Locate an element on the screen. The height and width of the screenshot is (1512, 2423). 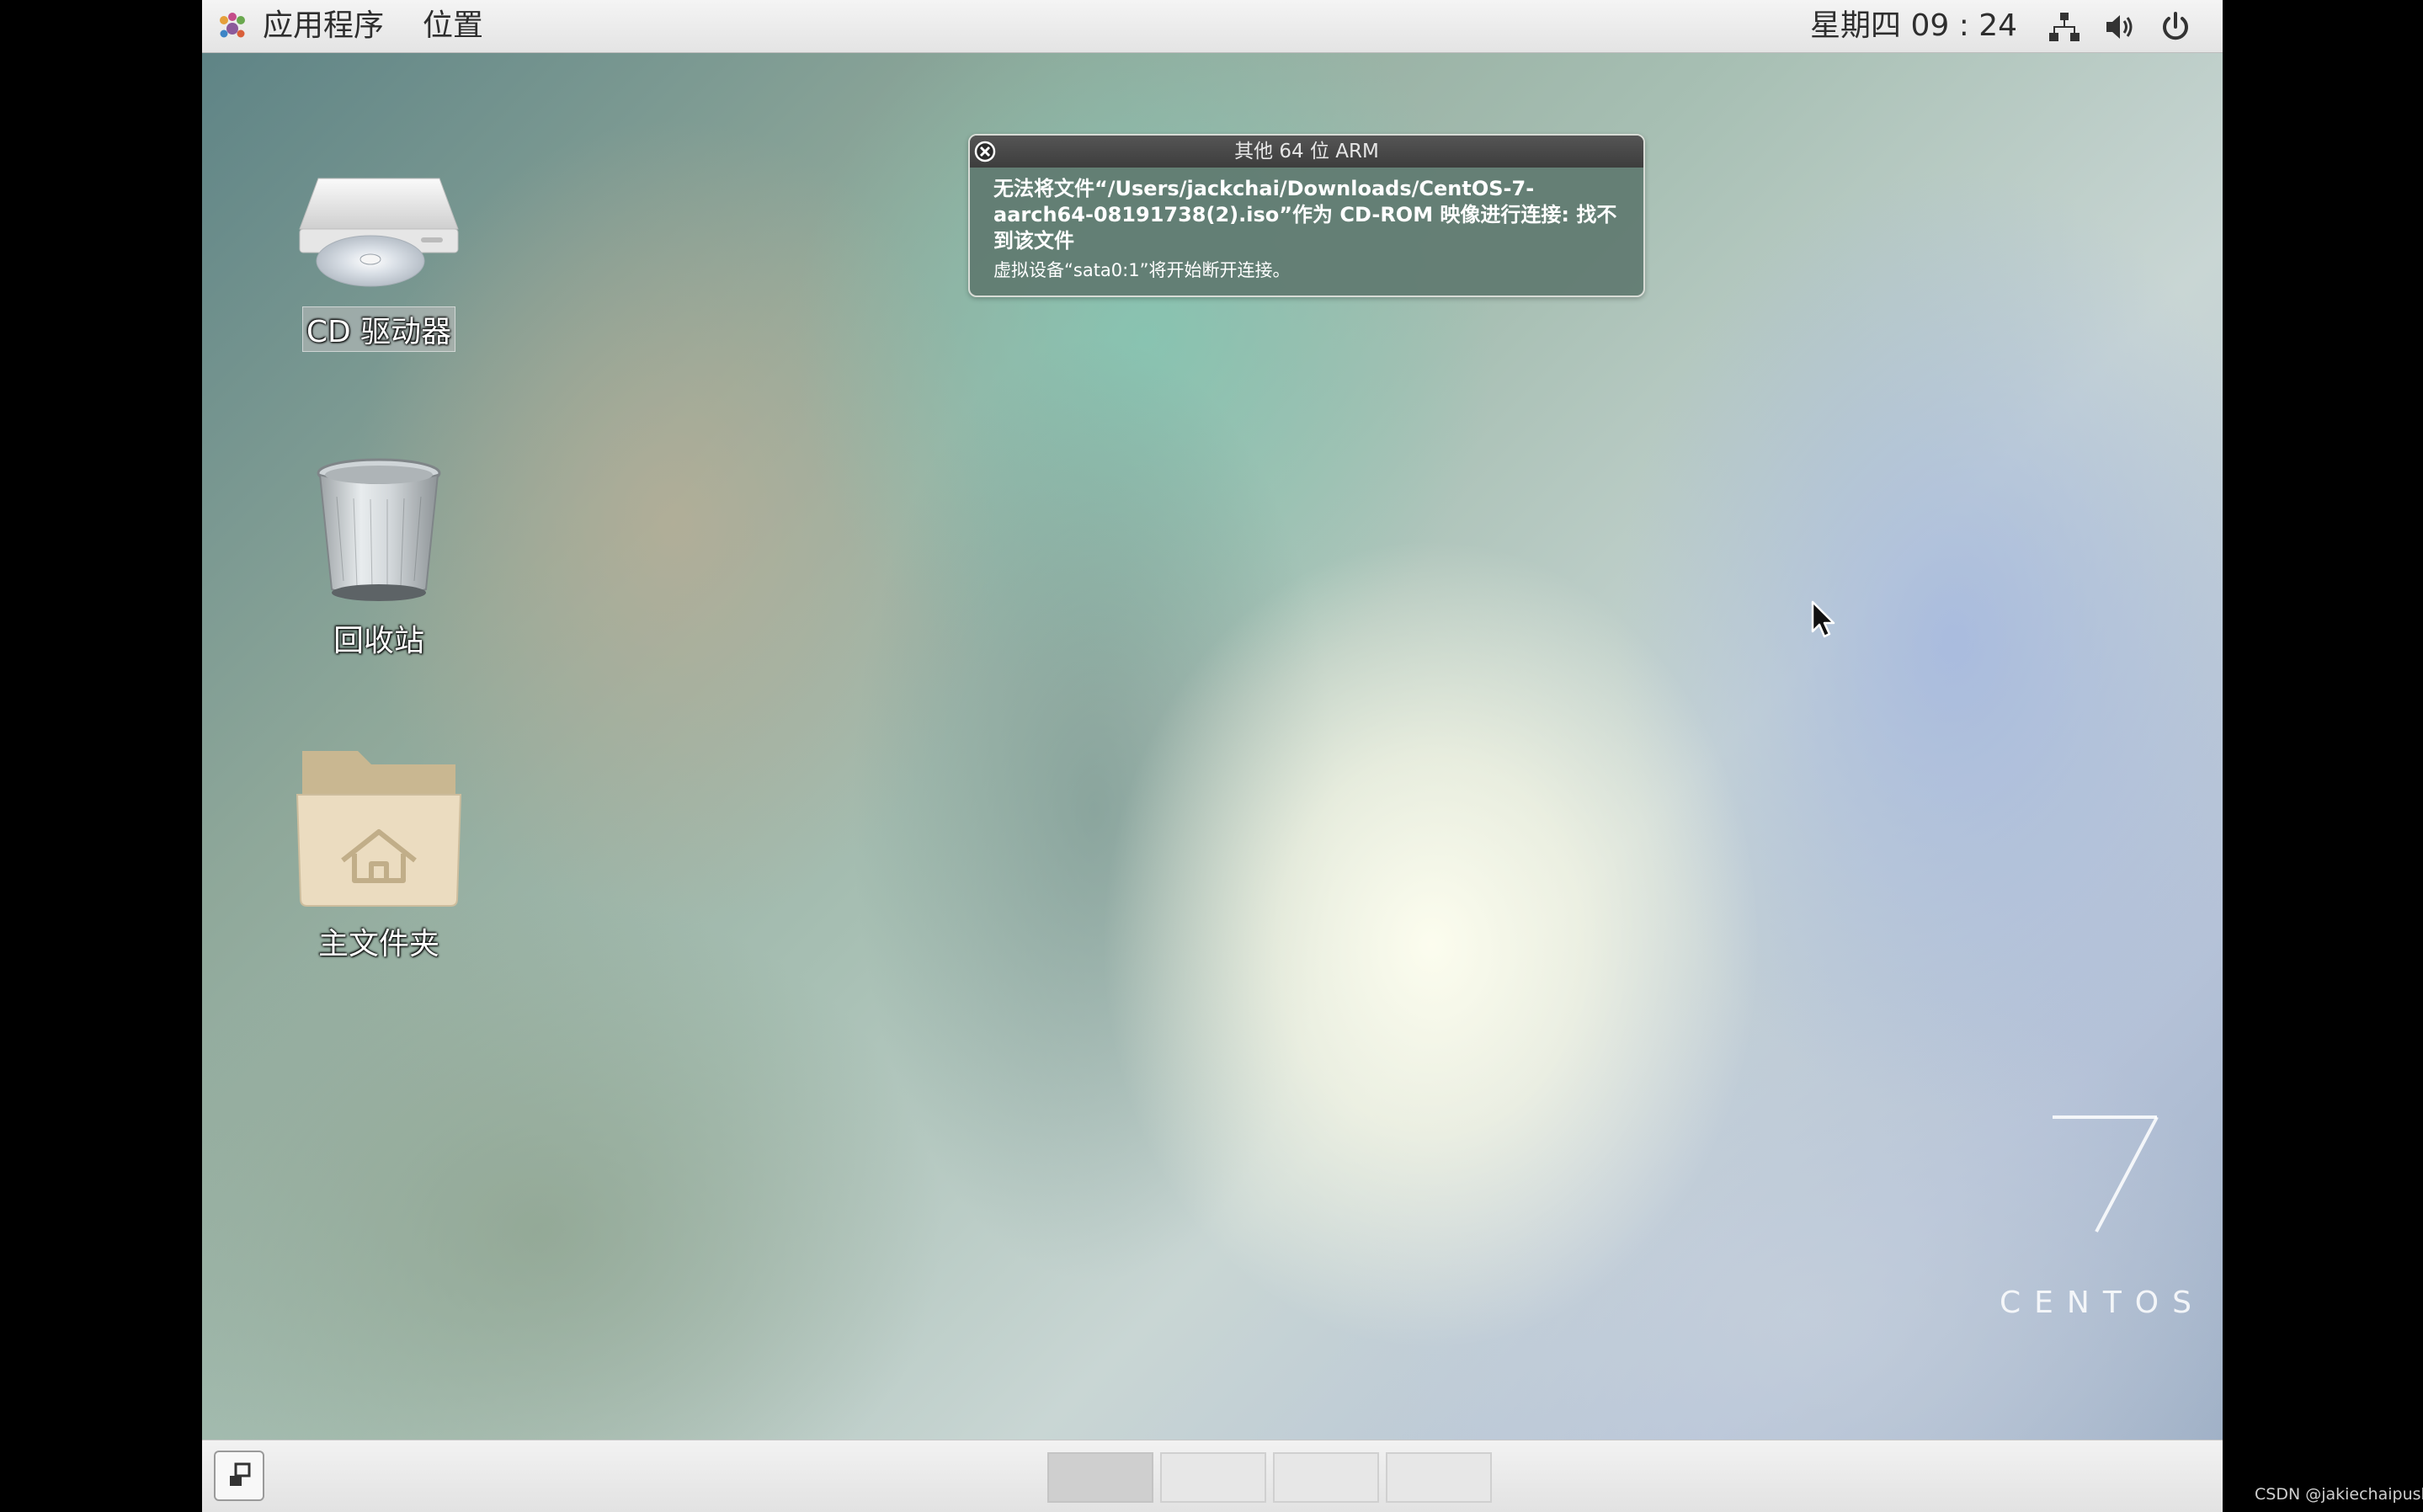
gnome-foot-icon is located at coordinates (232, 27).